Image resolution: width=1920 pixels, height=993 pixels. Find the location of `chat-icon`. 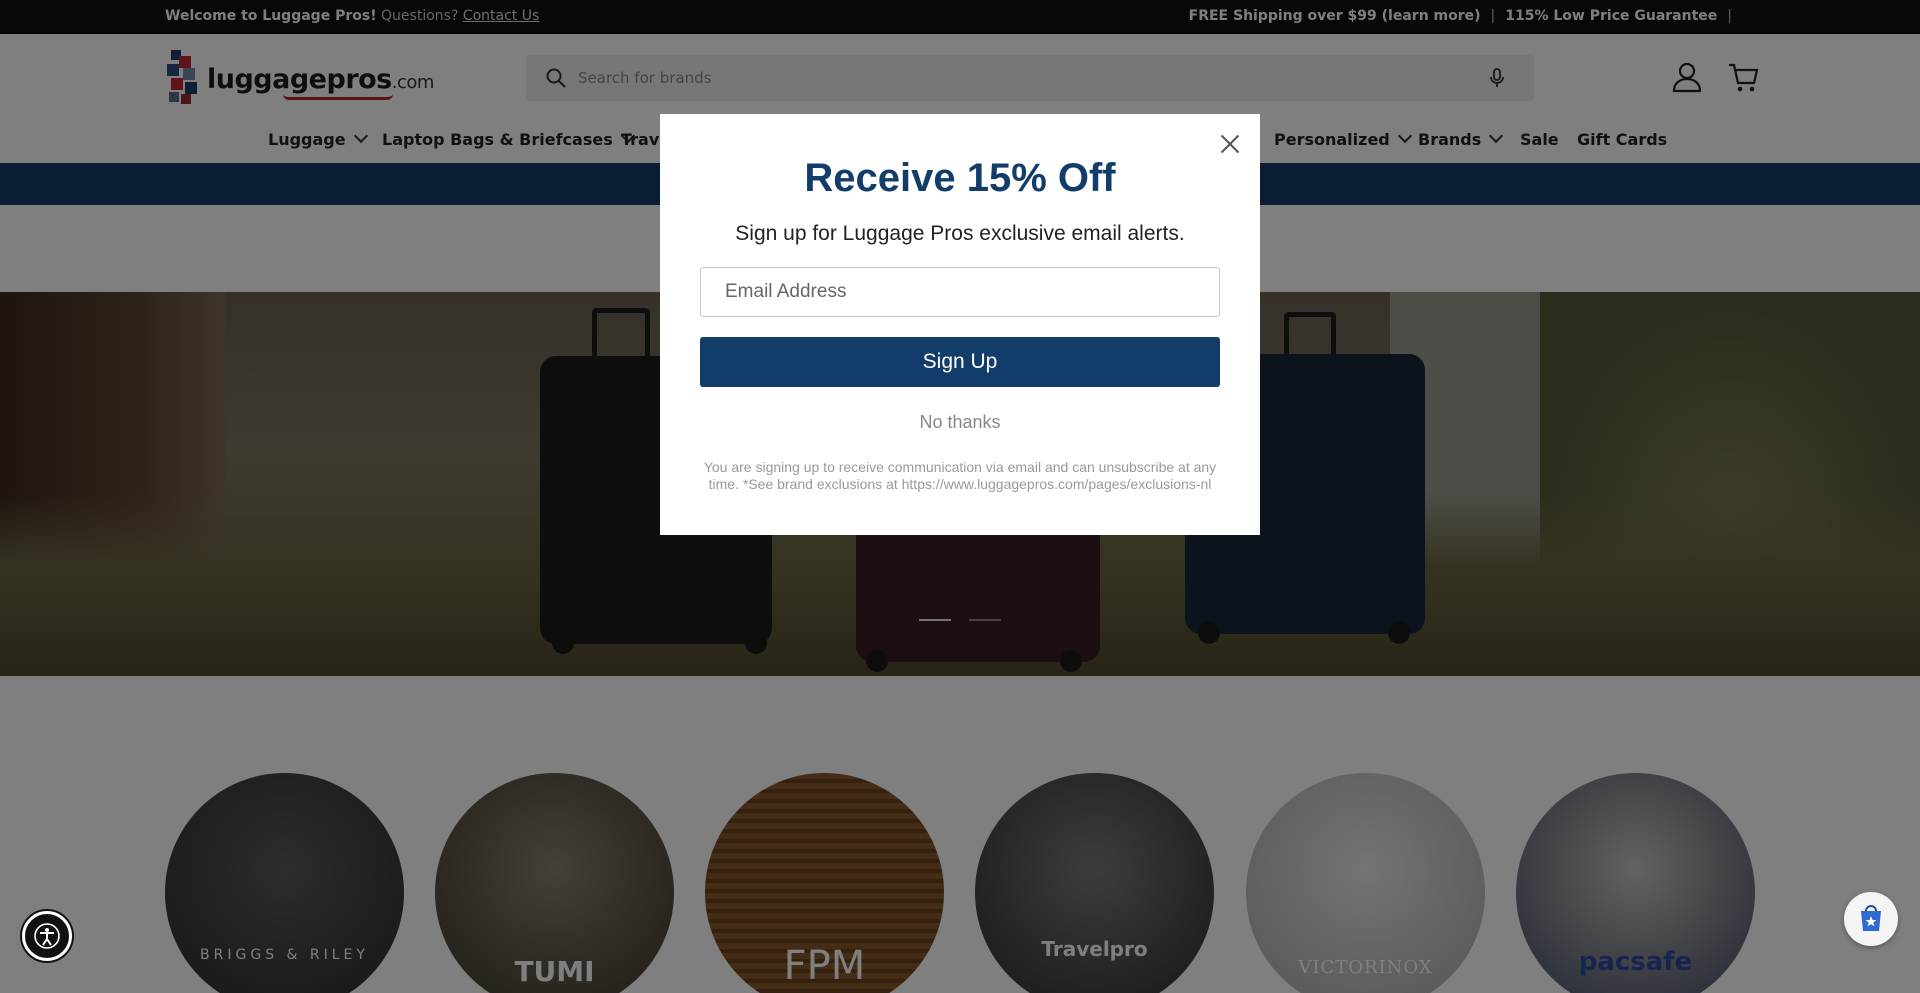

chat-icon is located at coordinates (1871, 918).